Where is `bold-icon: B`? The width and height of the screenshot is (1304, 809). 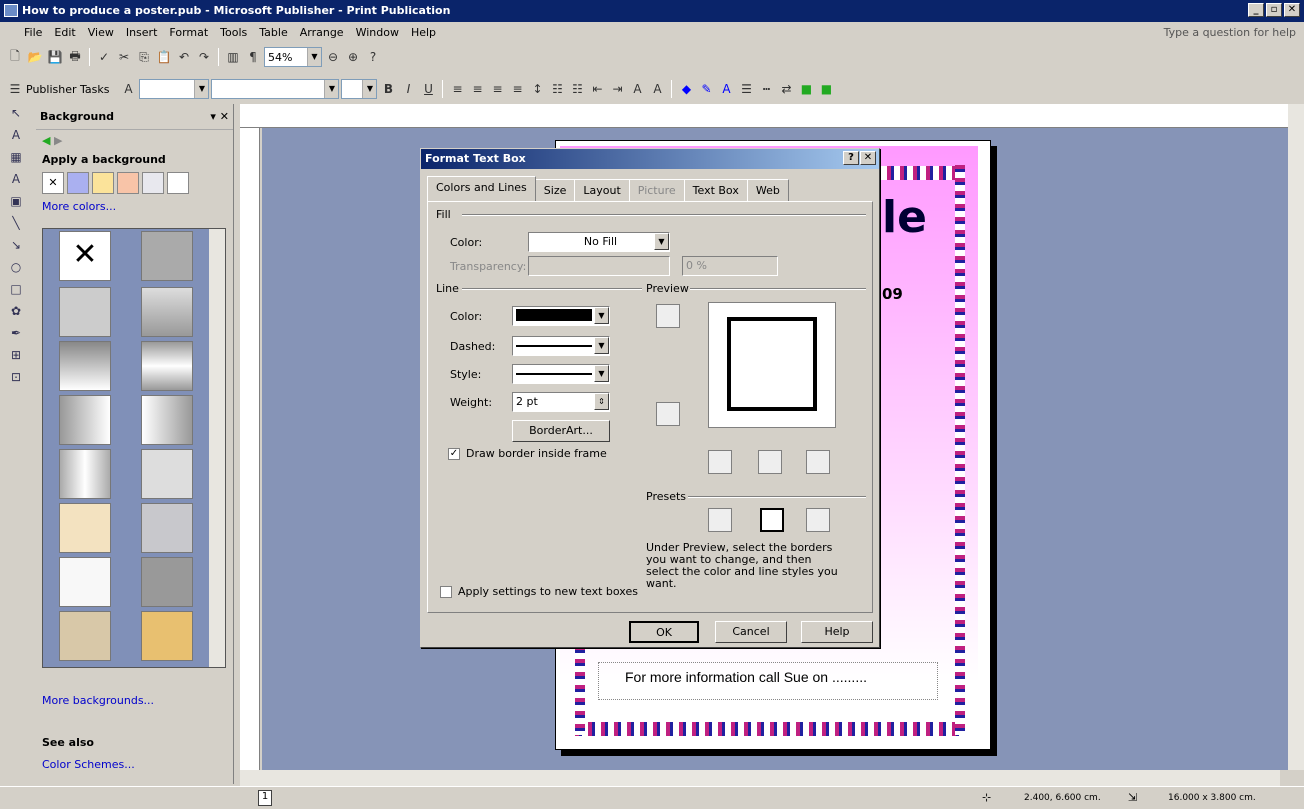 bold-icon: B is located at coordinates (388, 89).